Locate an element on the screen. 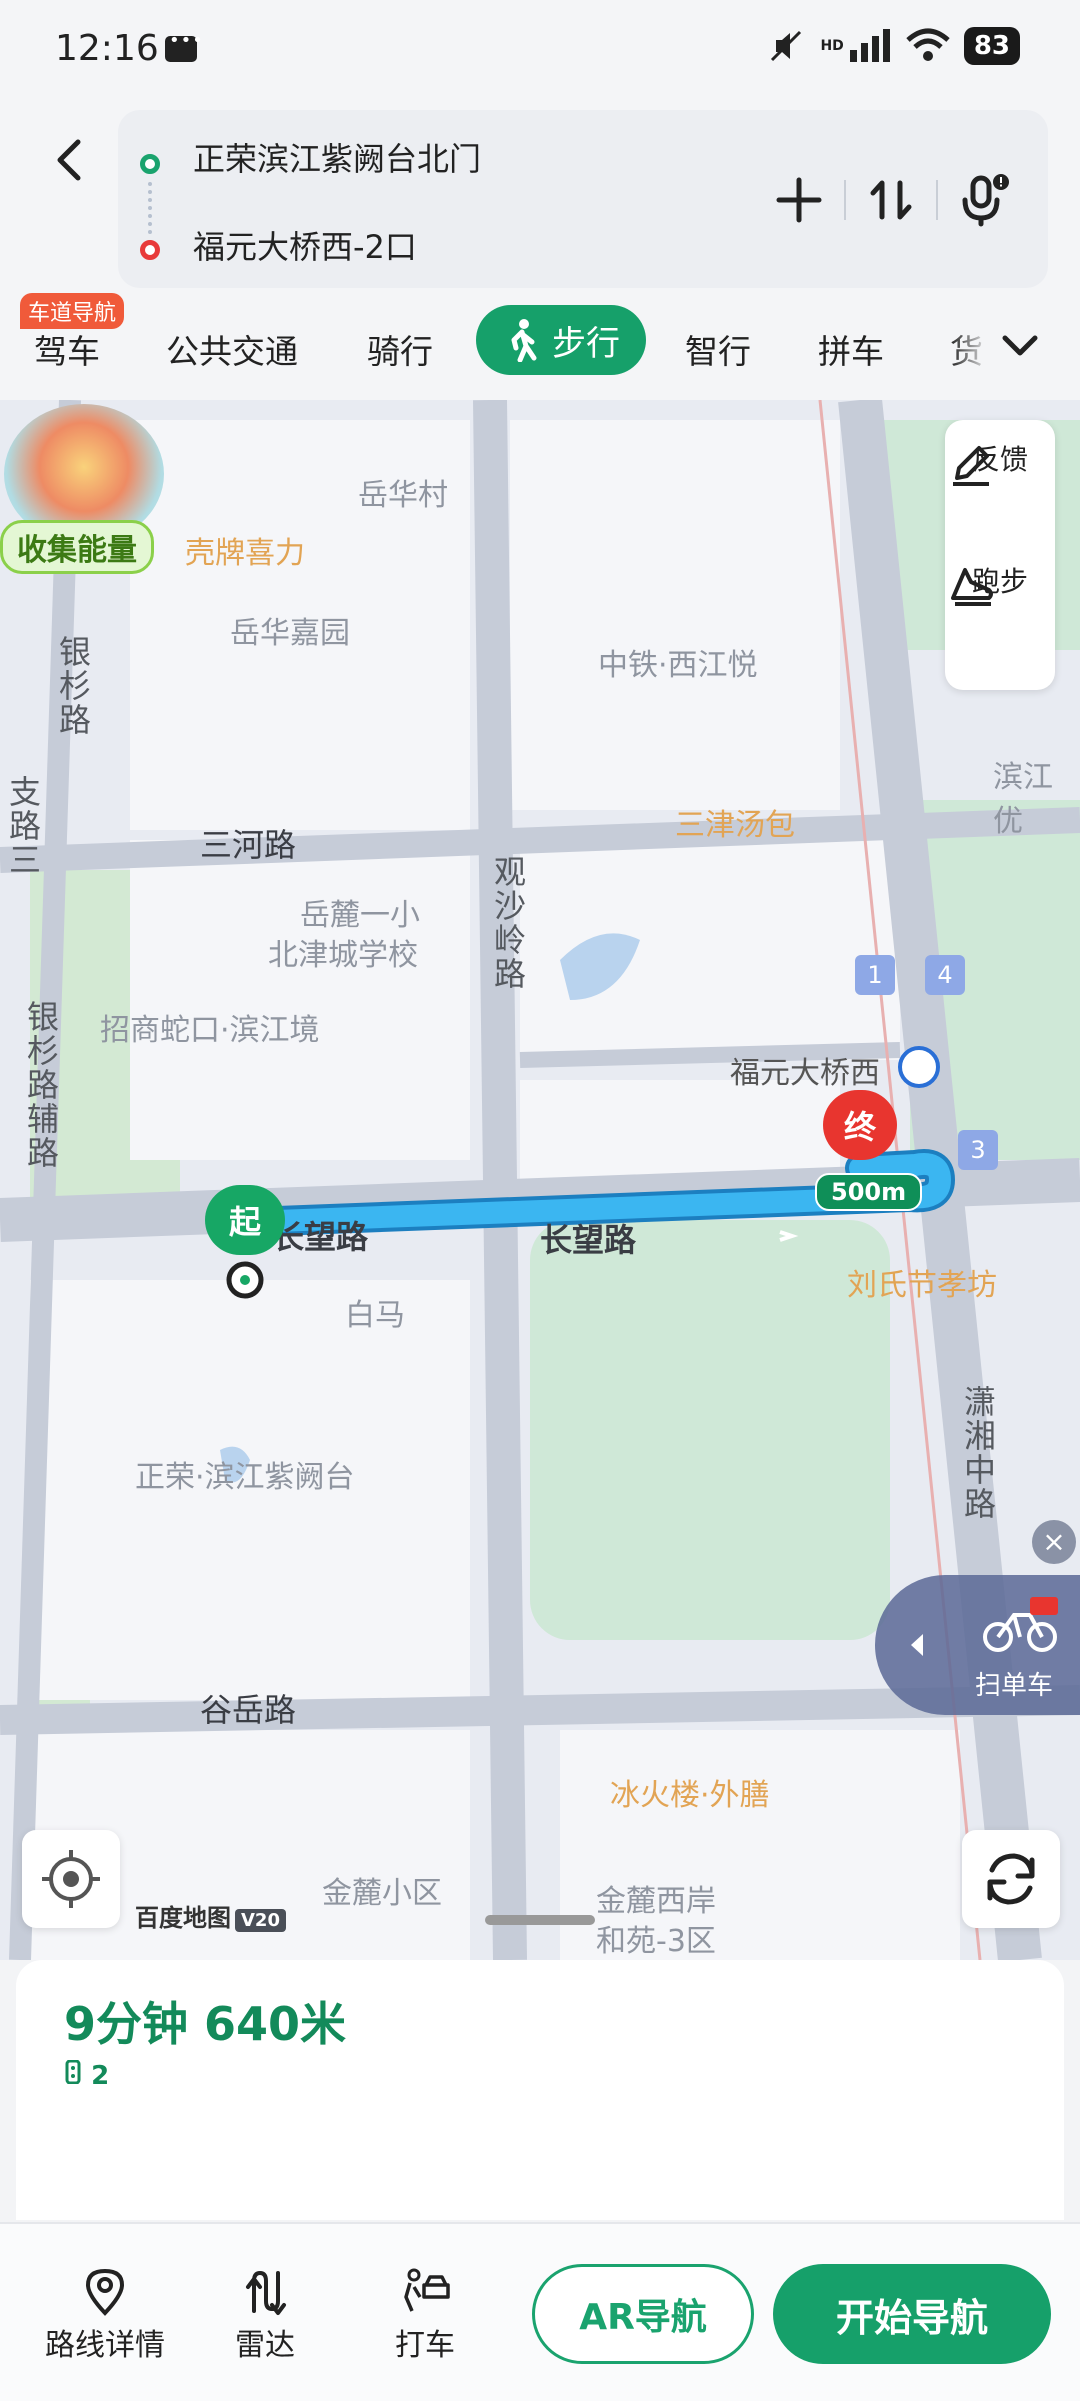  map-label: 滨江优 is located at coordinates (1023, 799).